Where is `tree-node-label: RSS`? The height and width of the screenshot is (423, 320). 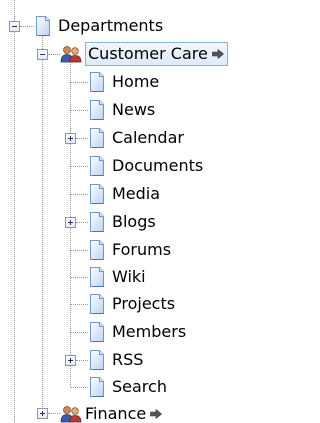 tree-node-label: RSS is located at coordinates (128, 359).